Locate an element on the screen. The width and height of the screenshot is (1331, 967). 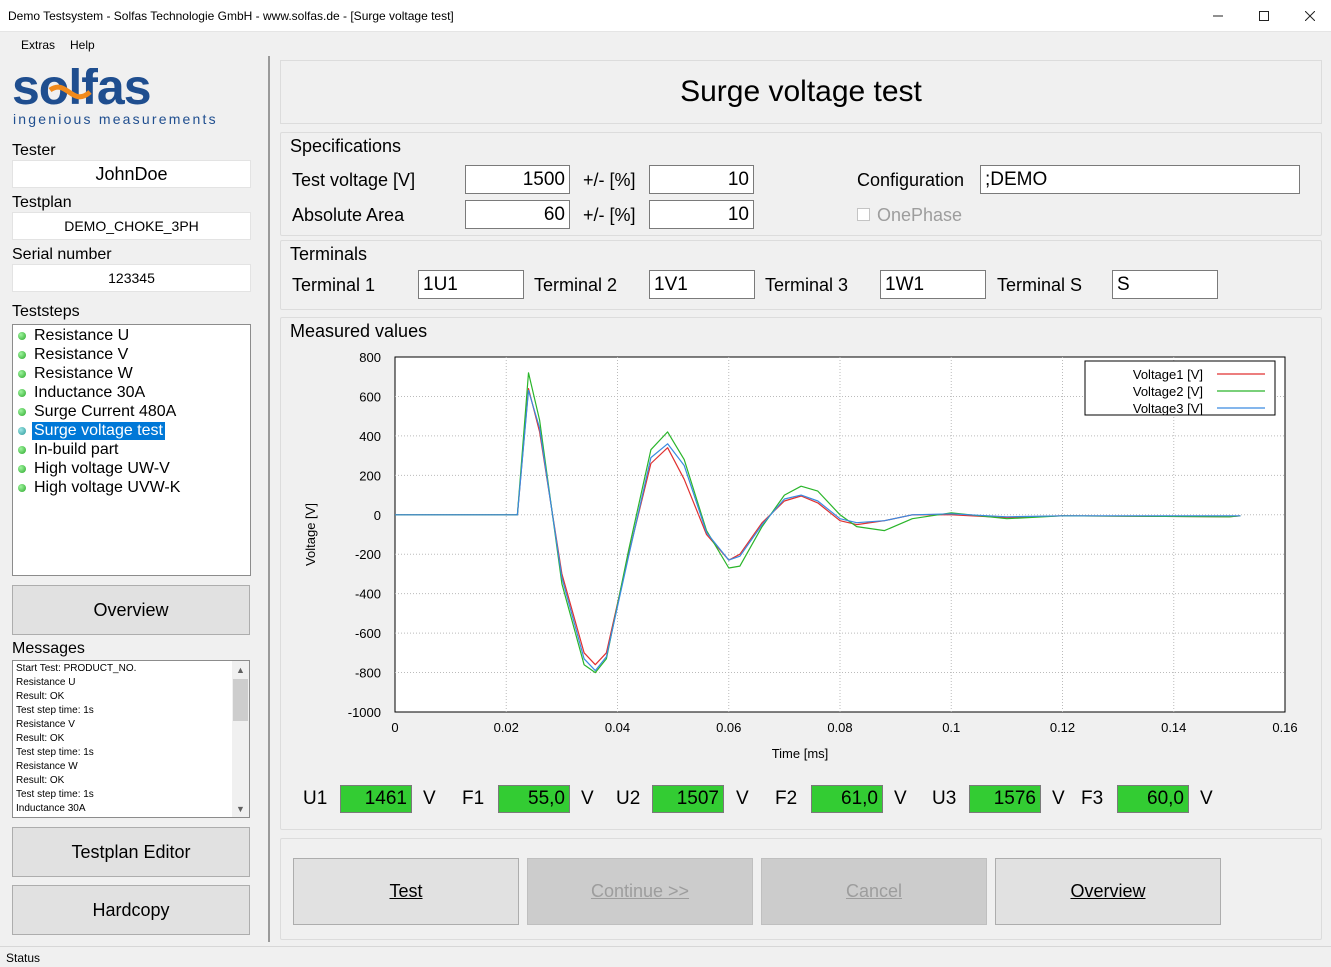
continue-button: Continue >> is located at coordinates (640, 891).